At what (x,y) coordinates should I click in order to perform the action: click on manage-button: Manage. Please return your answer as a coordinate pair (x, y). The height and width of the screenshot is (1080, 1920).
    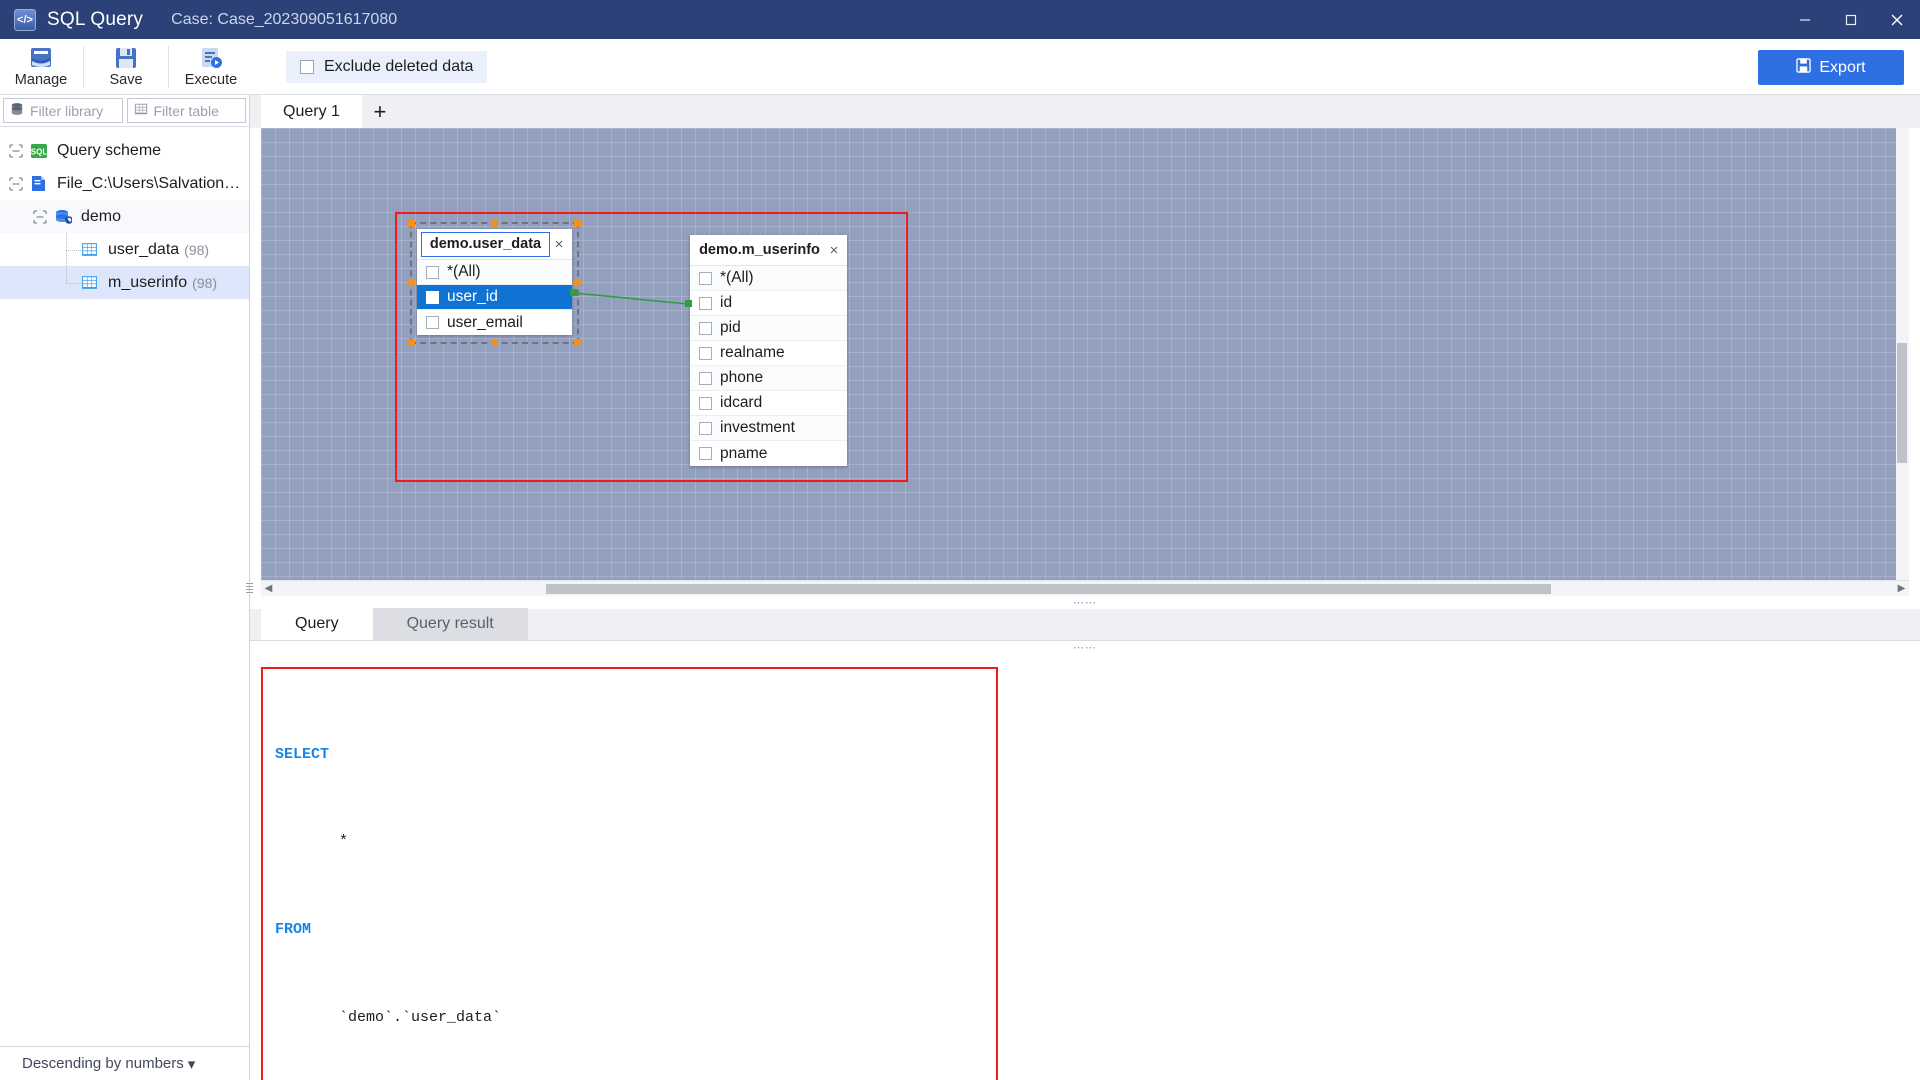
    Looking at the image, I should click on (41, 67).